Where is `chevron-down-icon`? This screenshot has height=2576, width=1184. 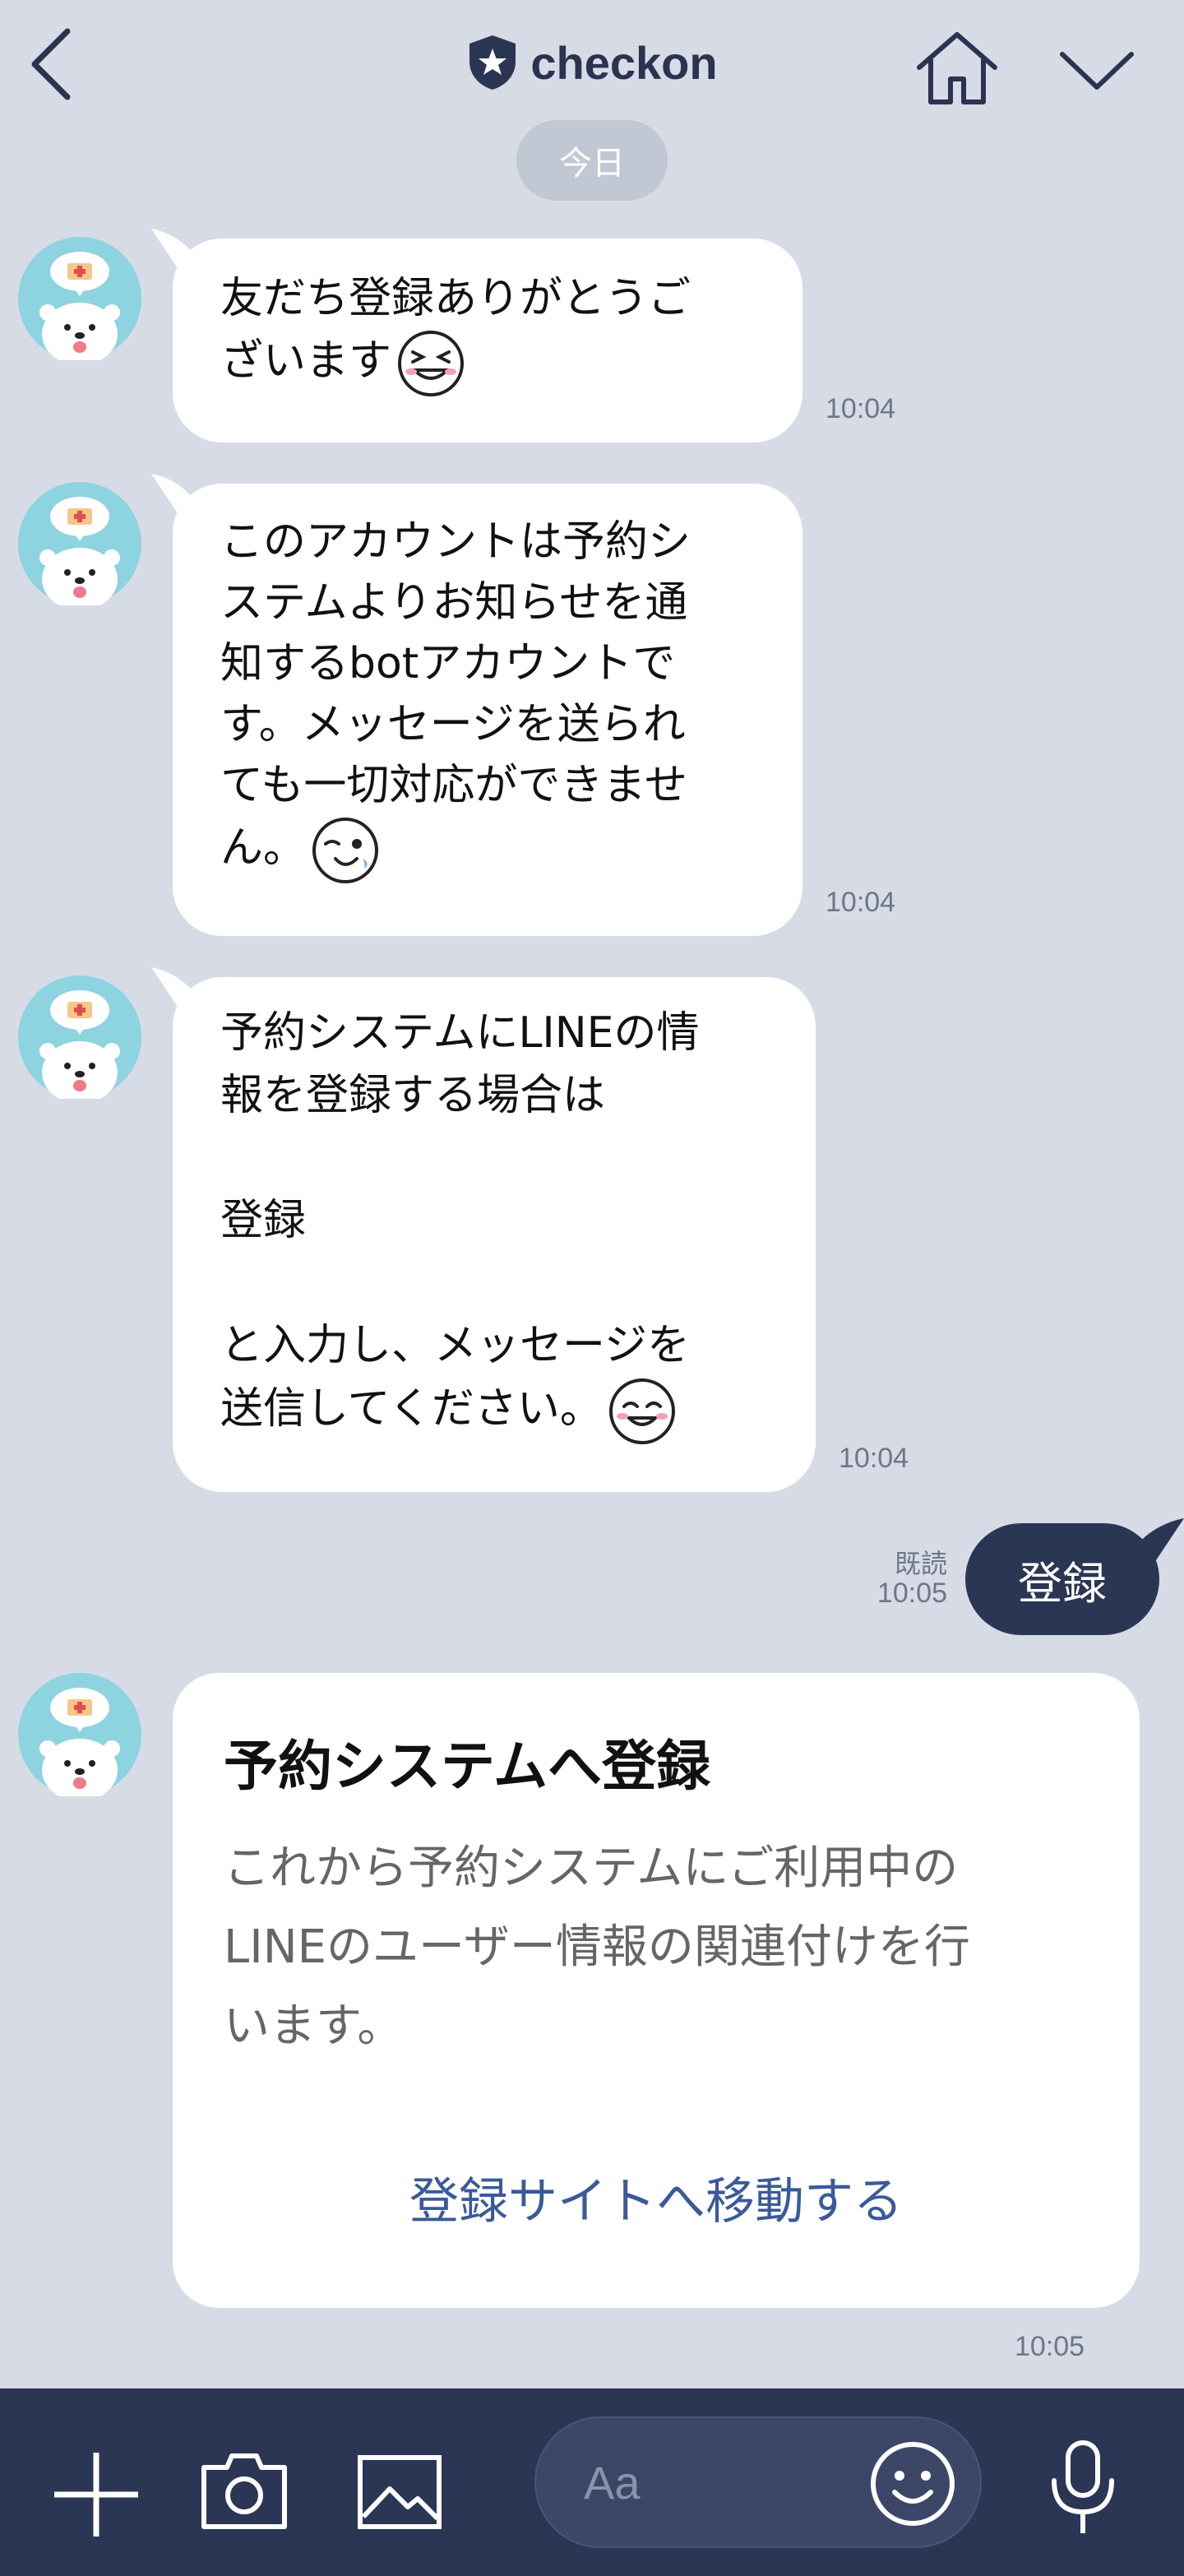
chevron-down-icon is located at coordinates (1097, 69).